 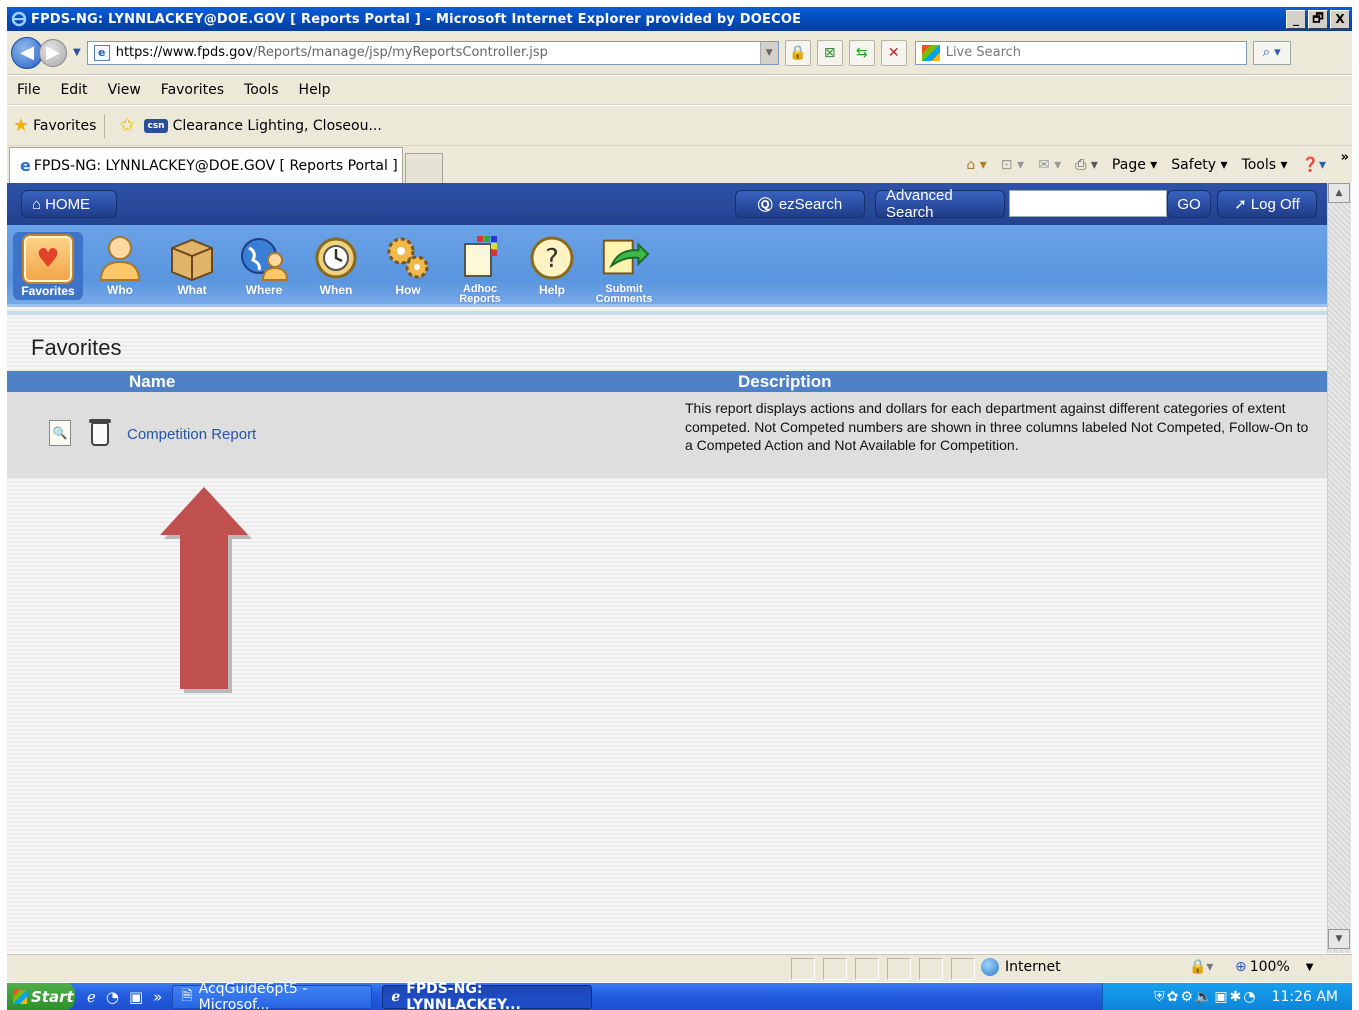 What do you see at coordinates (424, 168) in the screenshot?
I see `new-tab-button` at bounding box center [424, 168].